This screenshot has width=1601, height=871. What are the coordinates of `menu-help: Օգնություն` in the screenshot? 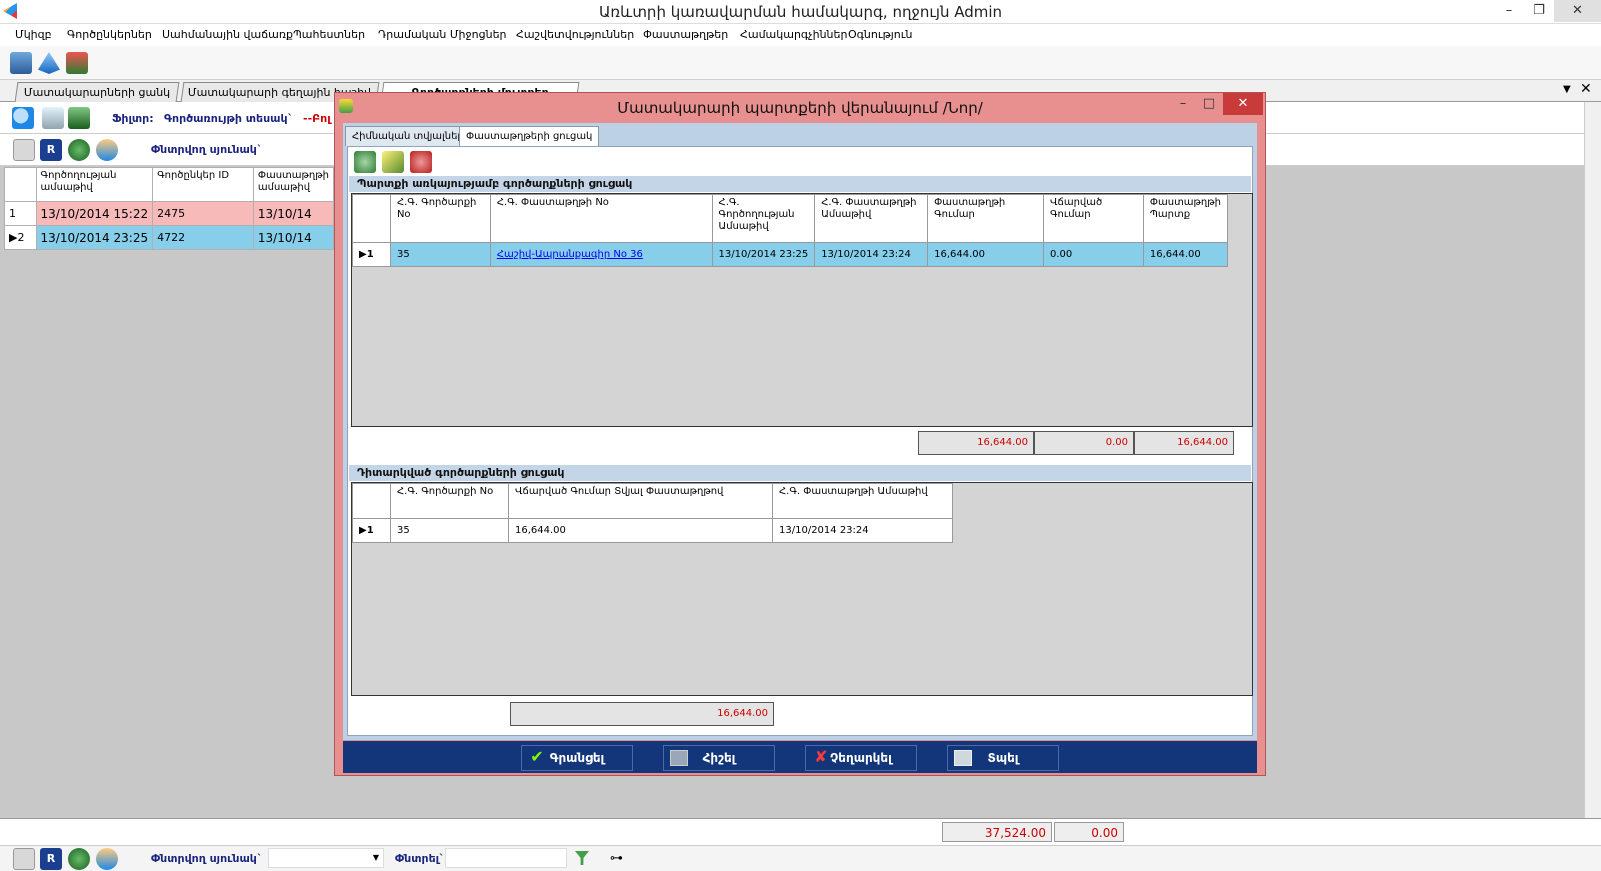 It's located at (880, 34).